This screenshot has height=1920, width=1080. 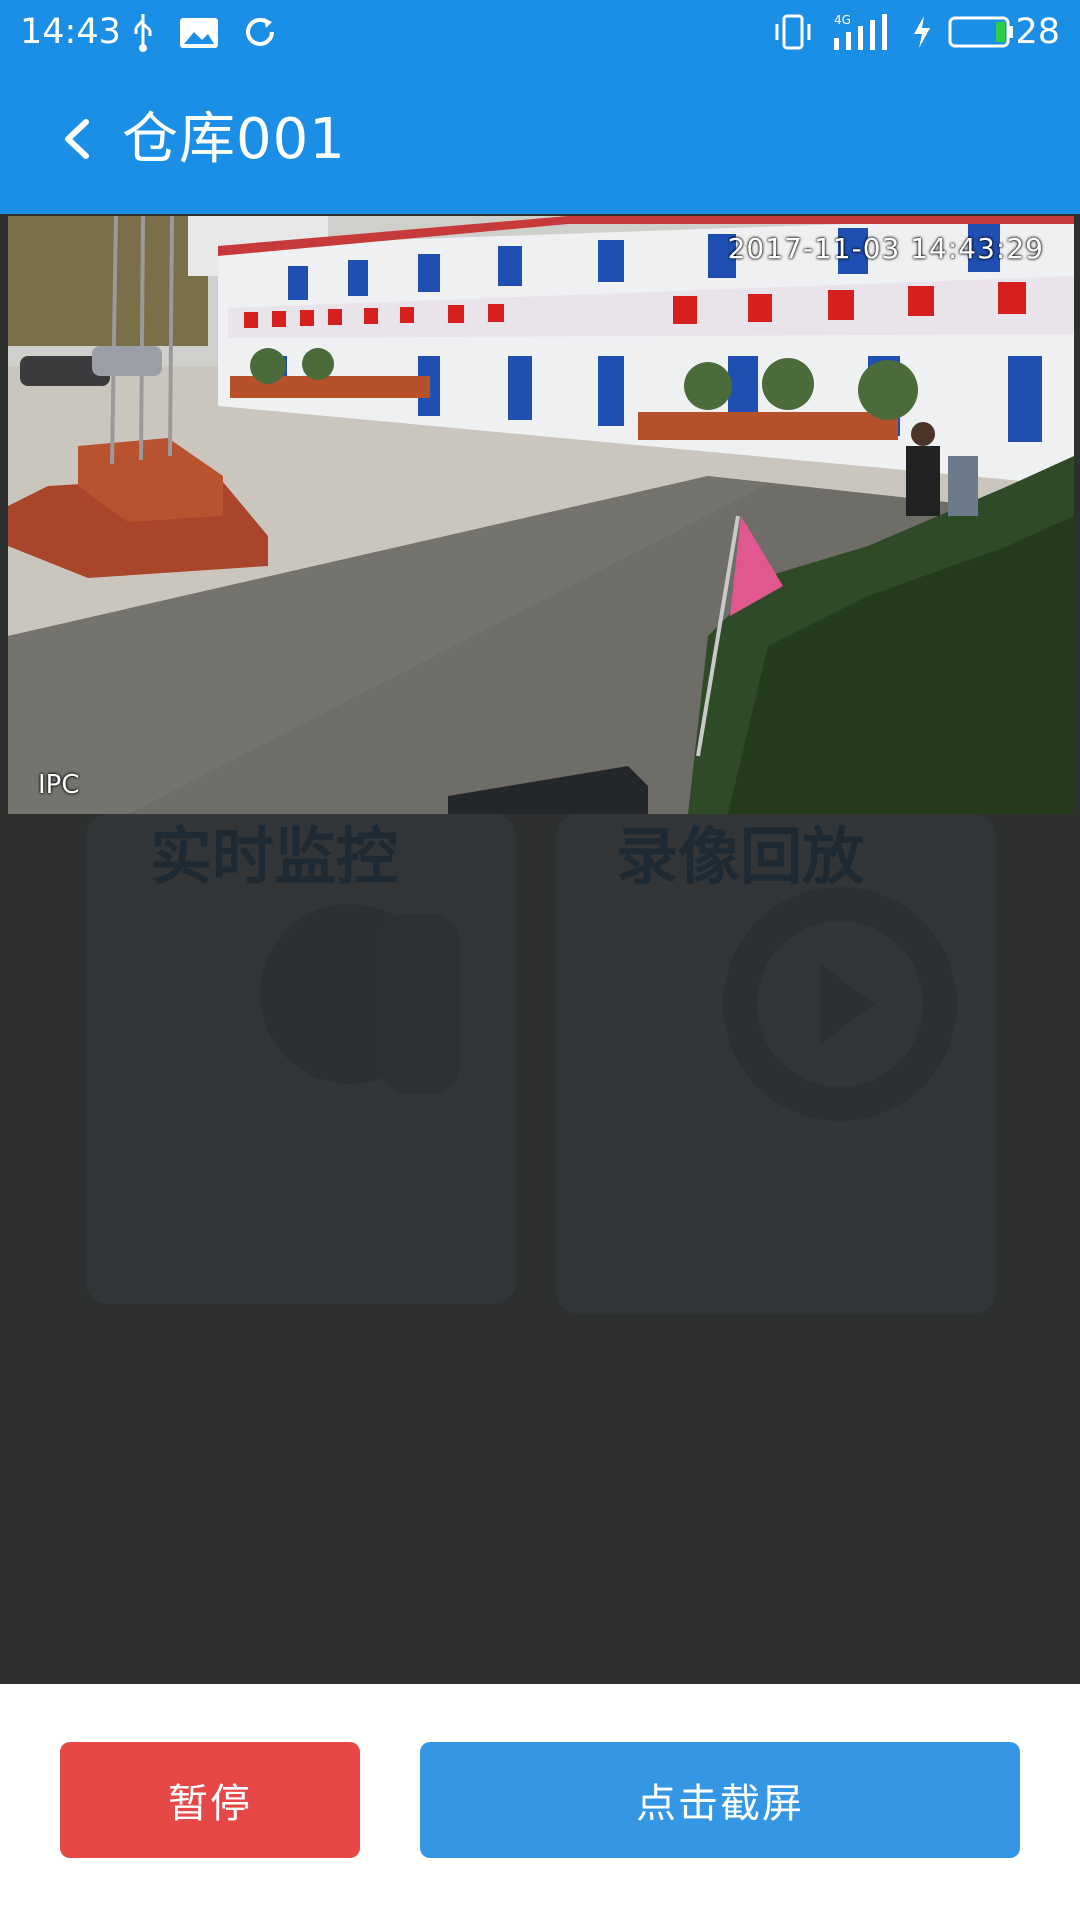 What do you see at coordinates (143, 33) in the screenshot?
I see `usb-icon` at bounding box center [143, 33].